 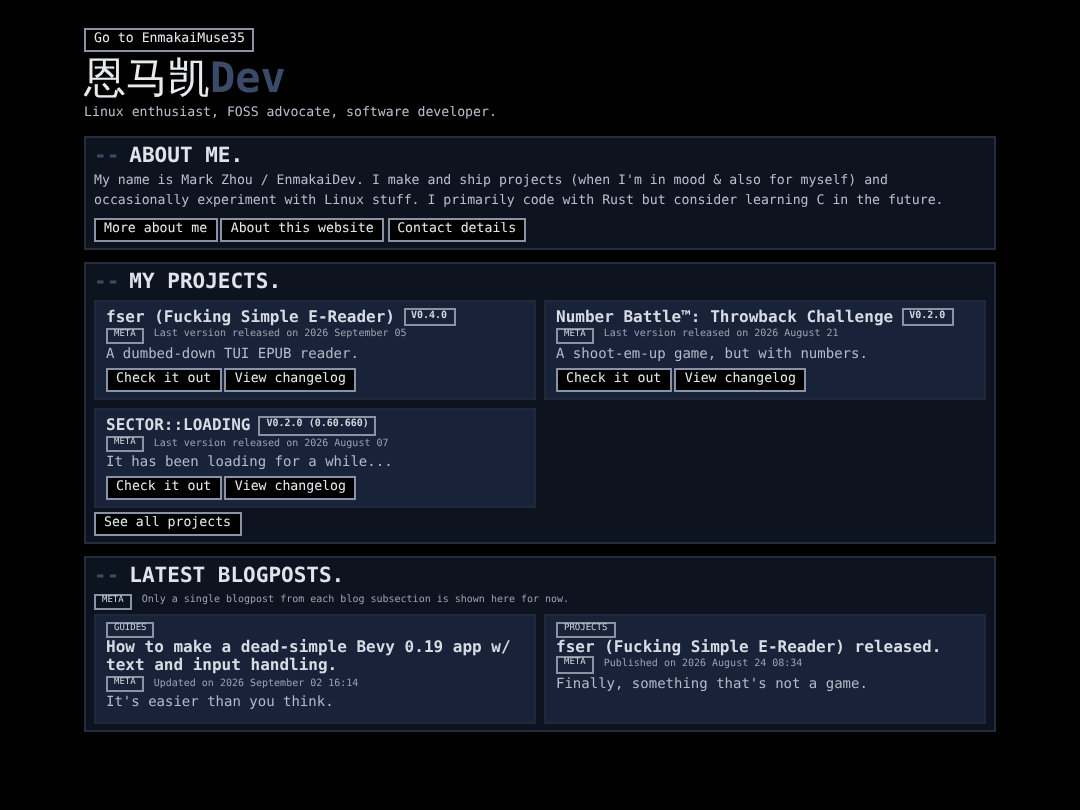 What do you see at coordinates (248, 77) in the screenshot?
I see `site-title-accent: Dev` at bounding box center [248, 77].